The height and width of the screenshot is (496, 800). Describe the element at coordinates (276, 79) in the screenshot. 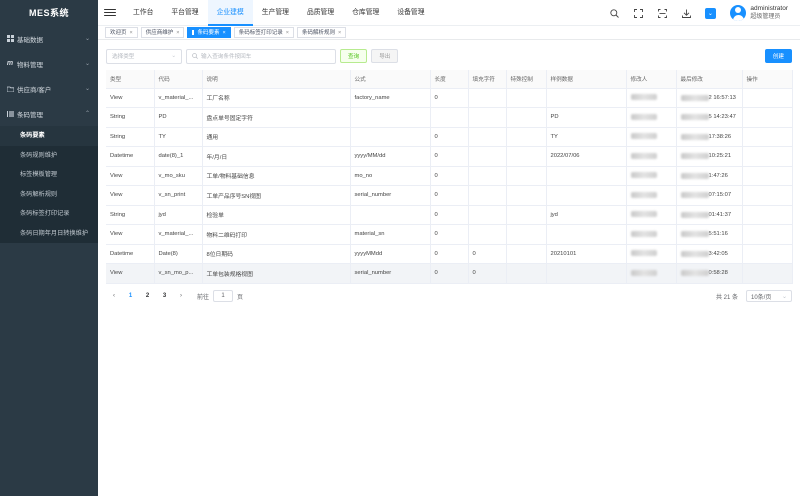

I see `column-header: 说明` at that location.